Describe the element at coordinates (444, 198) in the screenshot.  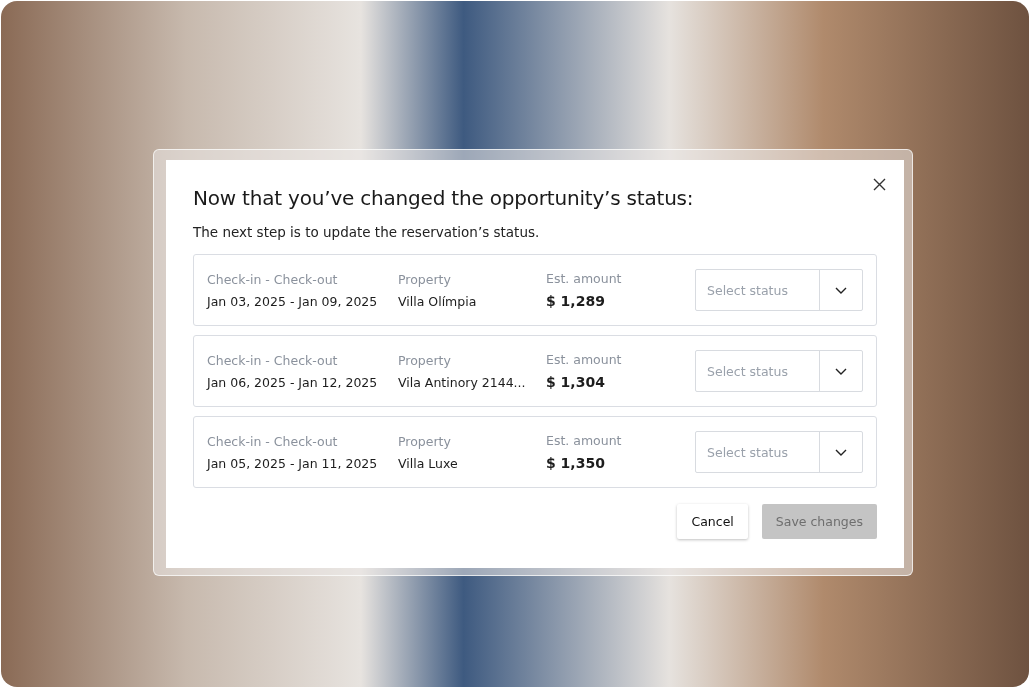
I see `dialog-title: Now that you’ve changed the opportunity’s status:` at that location.